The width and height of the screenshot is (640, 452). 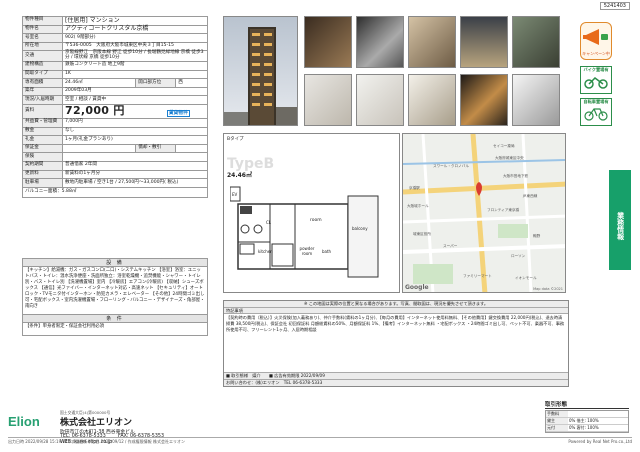 I want to click on floor-plan-diagram, so click(x=304, y=232).